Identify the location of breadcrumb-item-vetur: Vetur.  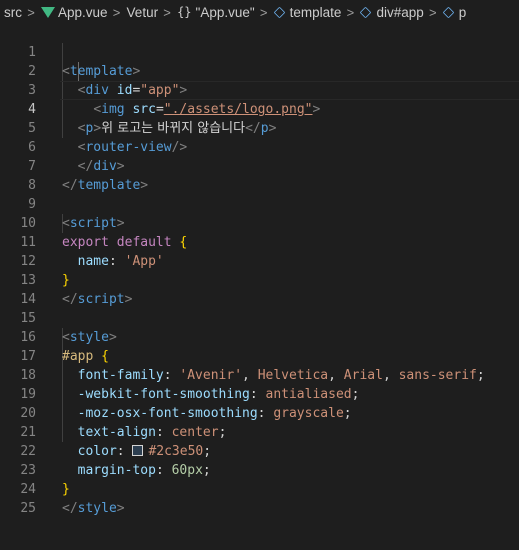
(143, 12).